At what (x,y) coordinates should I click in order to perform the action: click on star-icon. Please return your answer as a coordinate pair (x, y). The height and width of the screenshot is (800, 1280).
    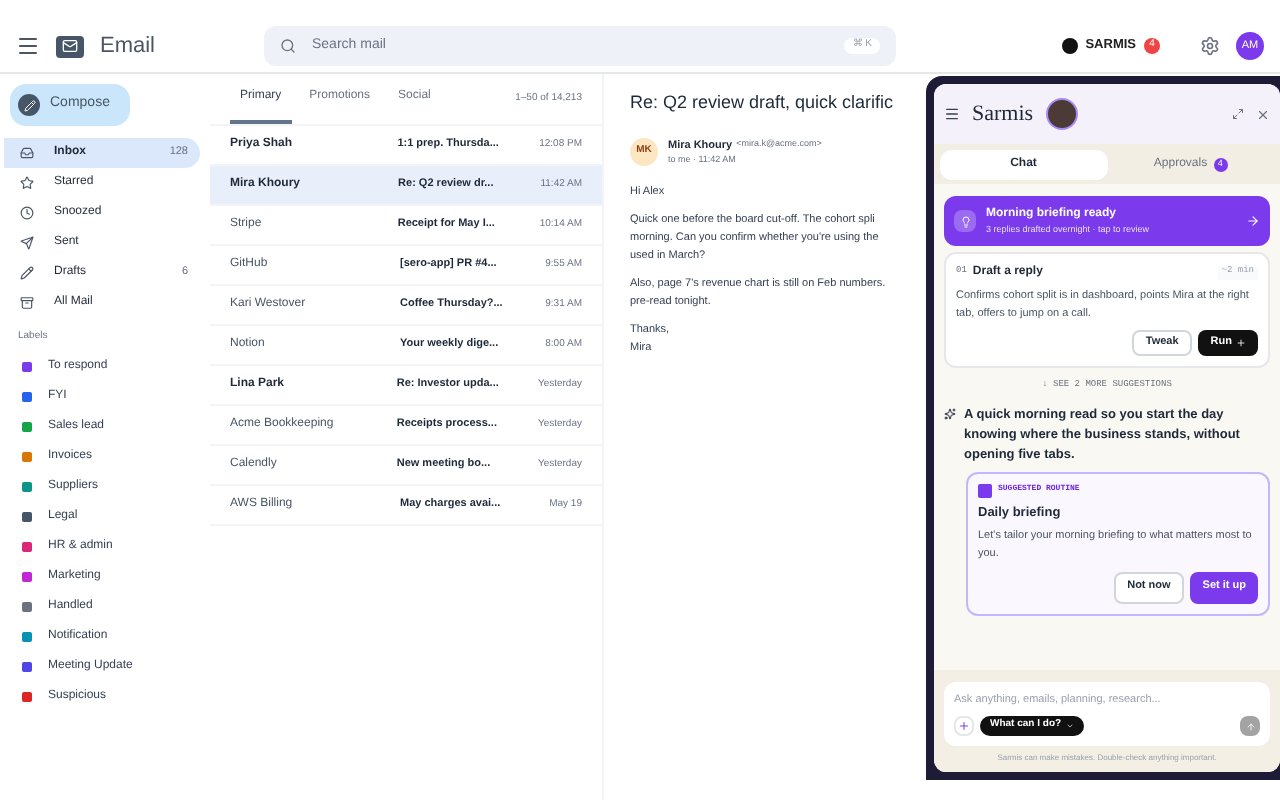
    Looking at the image, I should click on (27, 183).